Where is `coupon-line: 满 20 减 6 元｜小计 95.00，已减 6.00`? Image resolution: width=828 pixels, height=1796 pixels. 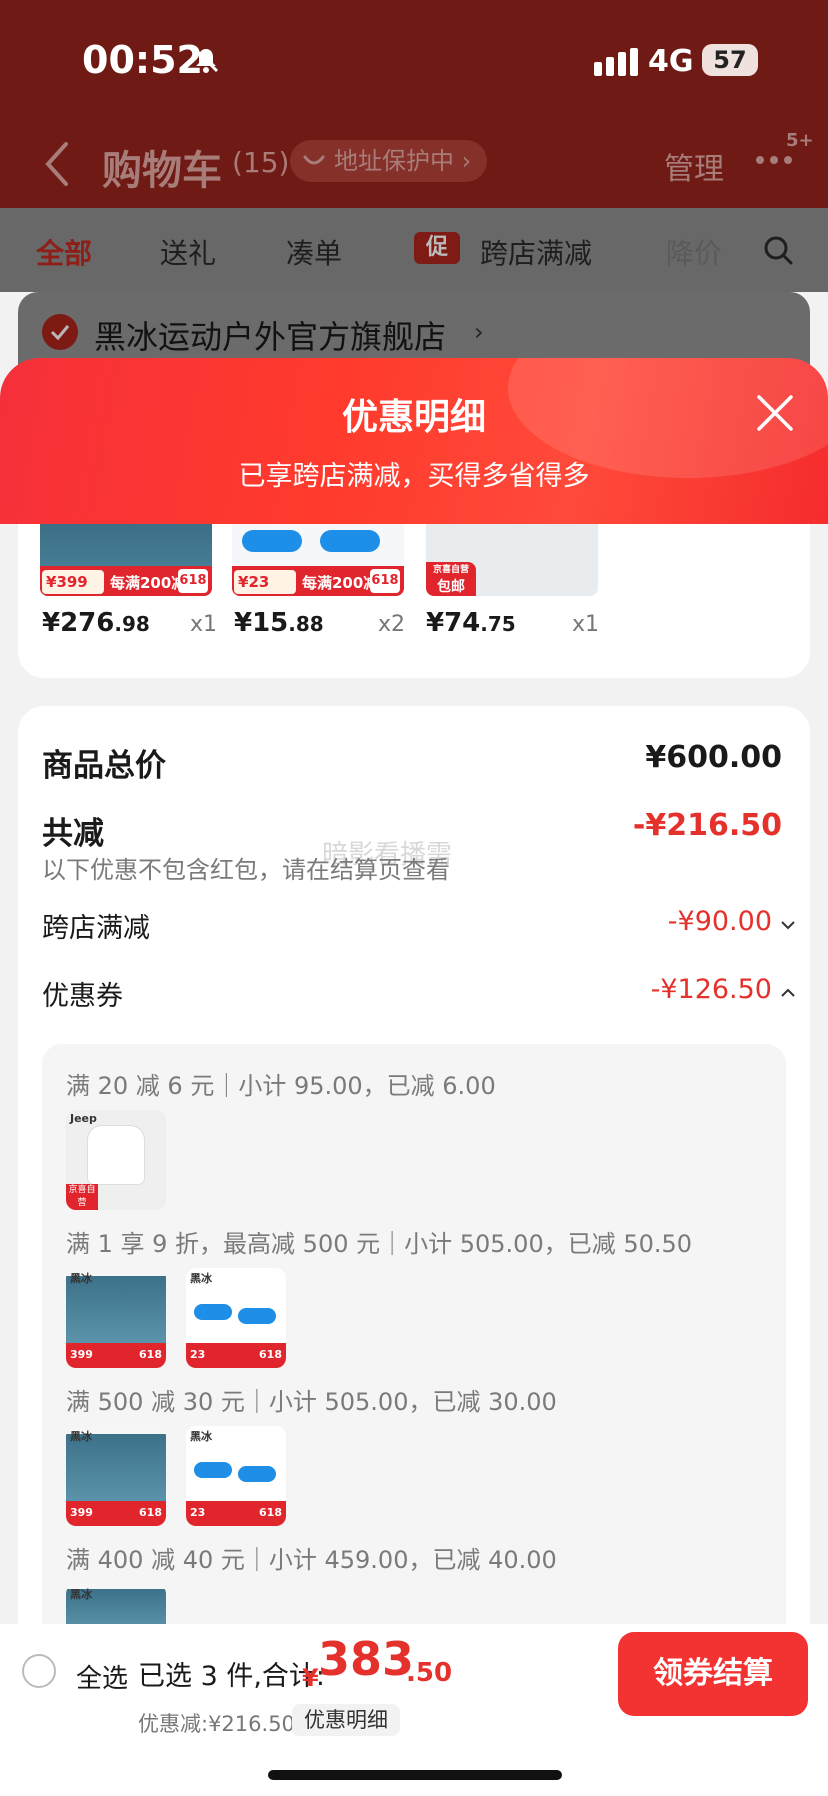
coupon-line: 满 20 减 6 元｜小计 95.00，已减 6.00 is located at coordinates (281, 1086).